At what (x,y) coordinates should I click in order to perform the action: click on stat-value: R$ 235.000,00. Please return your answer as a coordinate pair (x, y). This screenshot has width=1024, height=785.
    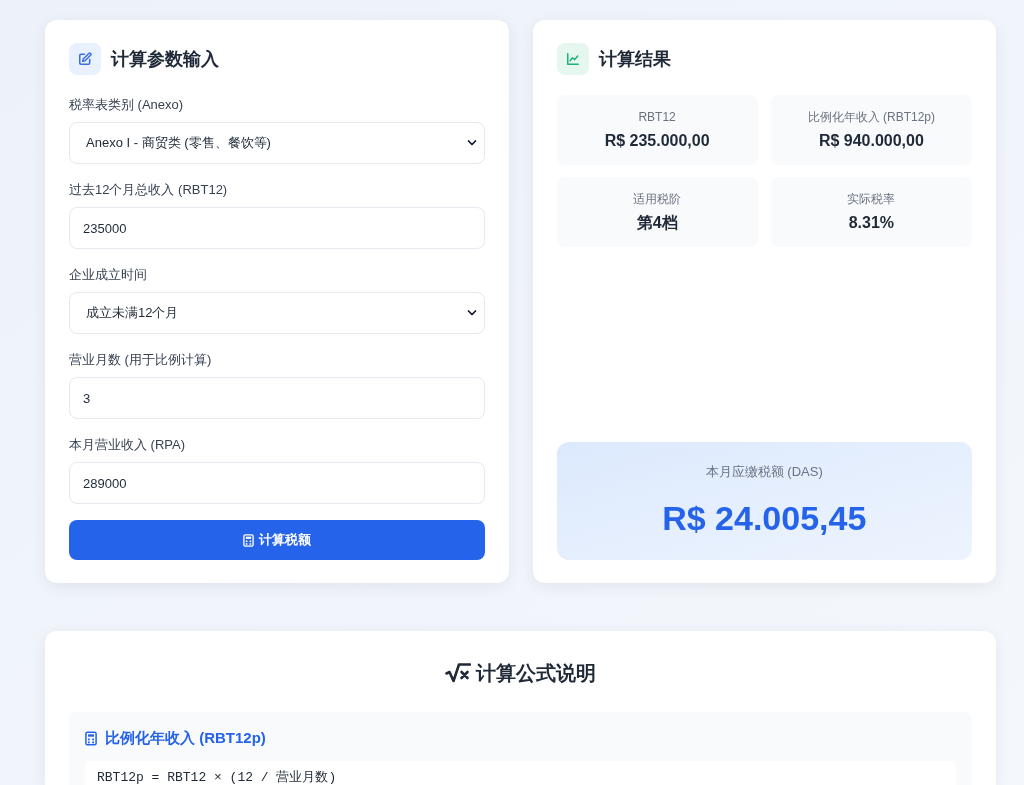
    Looking at the image, I should click on (657, 141).